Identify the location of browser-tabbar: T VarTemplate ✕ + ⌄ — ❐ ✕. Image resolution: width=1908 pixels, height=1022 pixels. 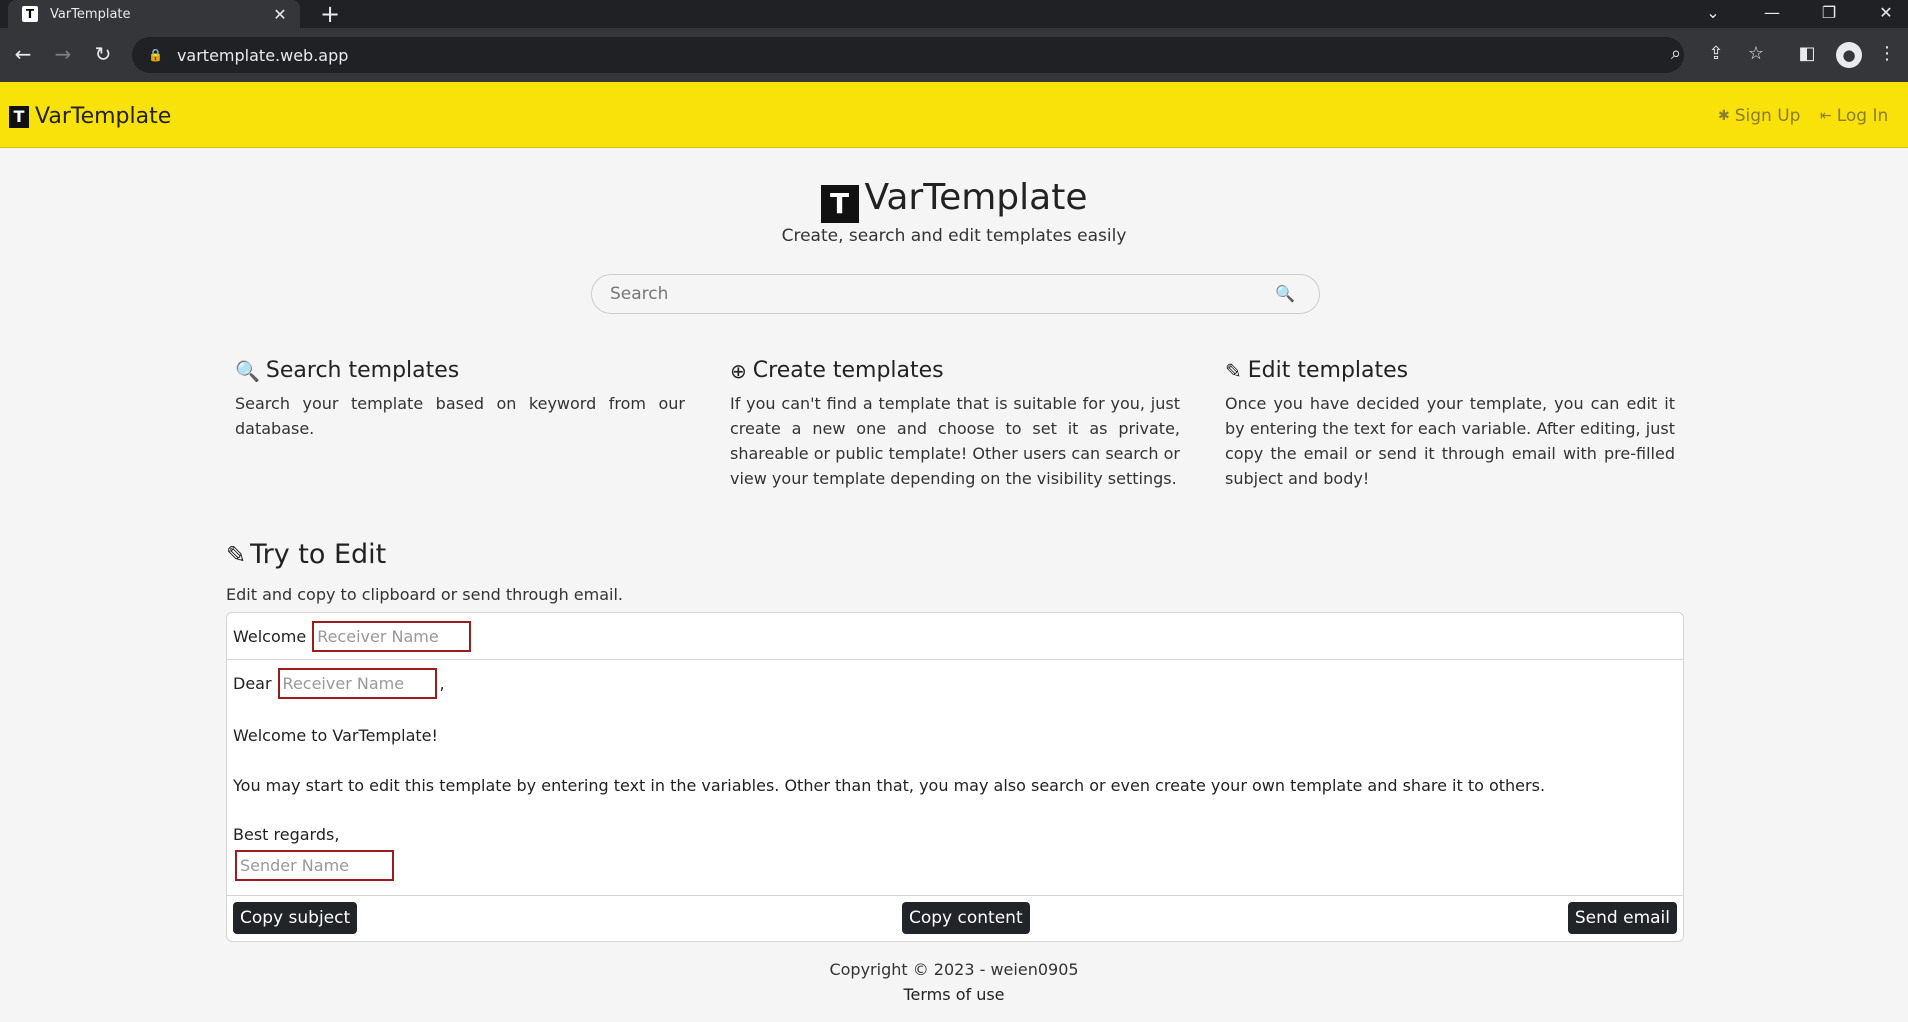
(954, 14).